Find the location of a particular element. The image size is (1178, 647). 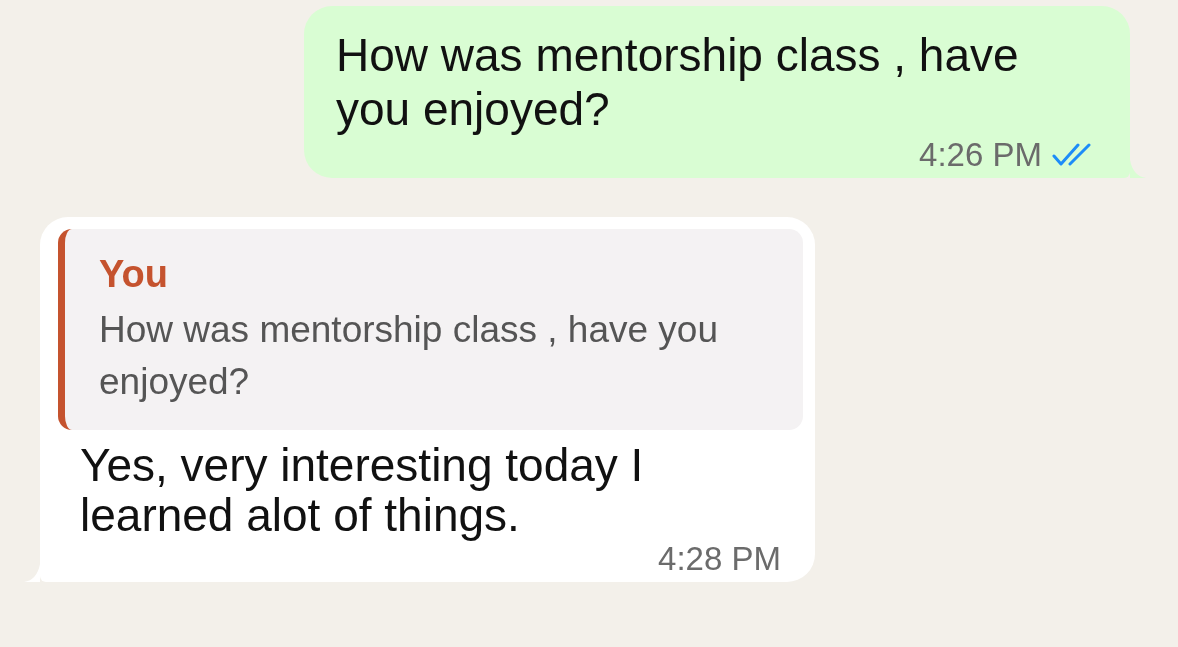

quote-author: You is located at coordinates (134, 274).